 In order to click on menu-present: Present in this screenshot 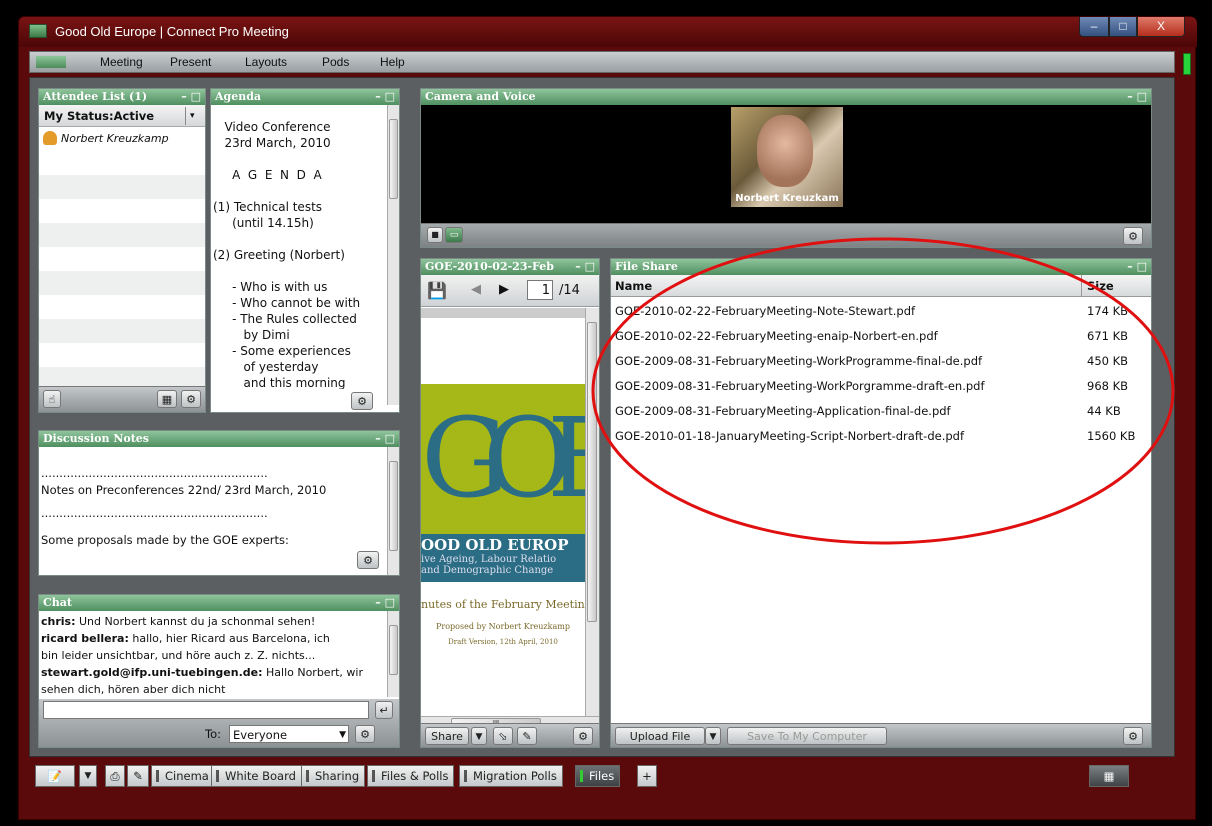, I will do `click(190, 62)`.